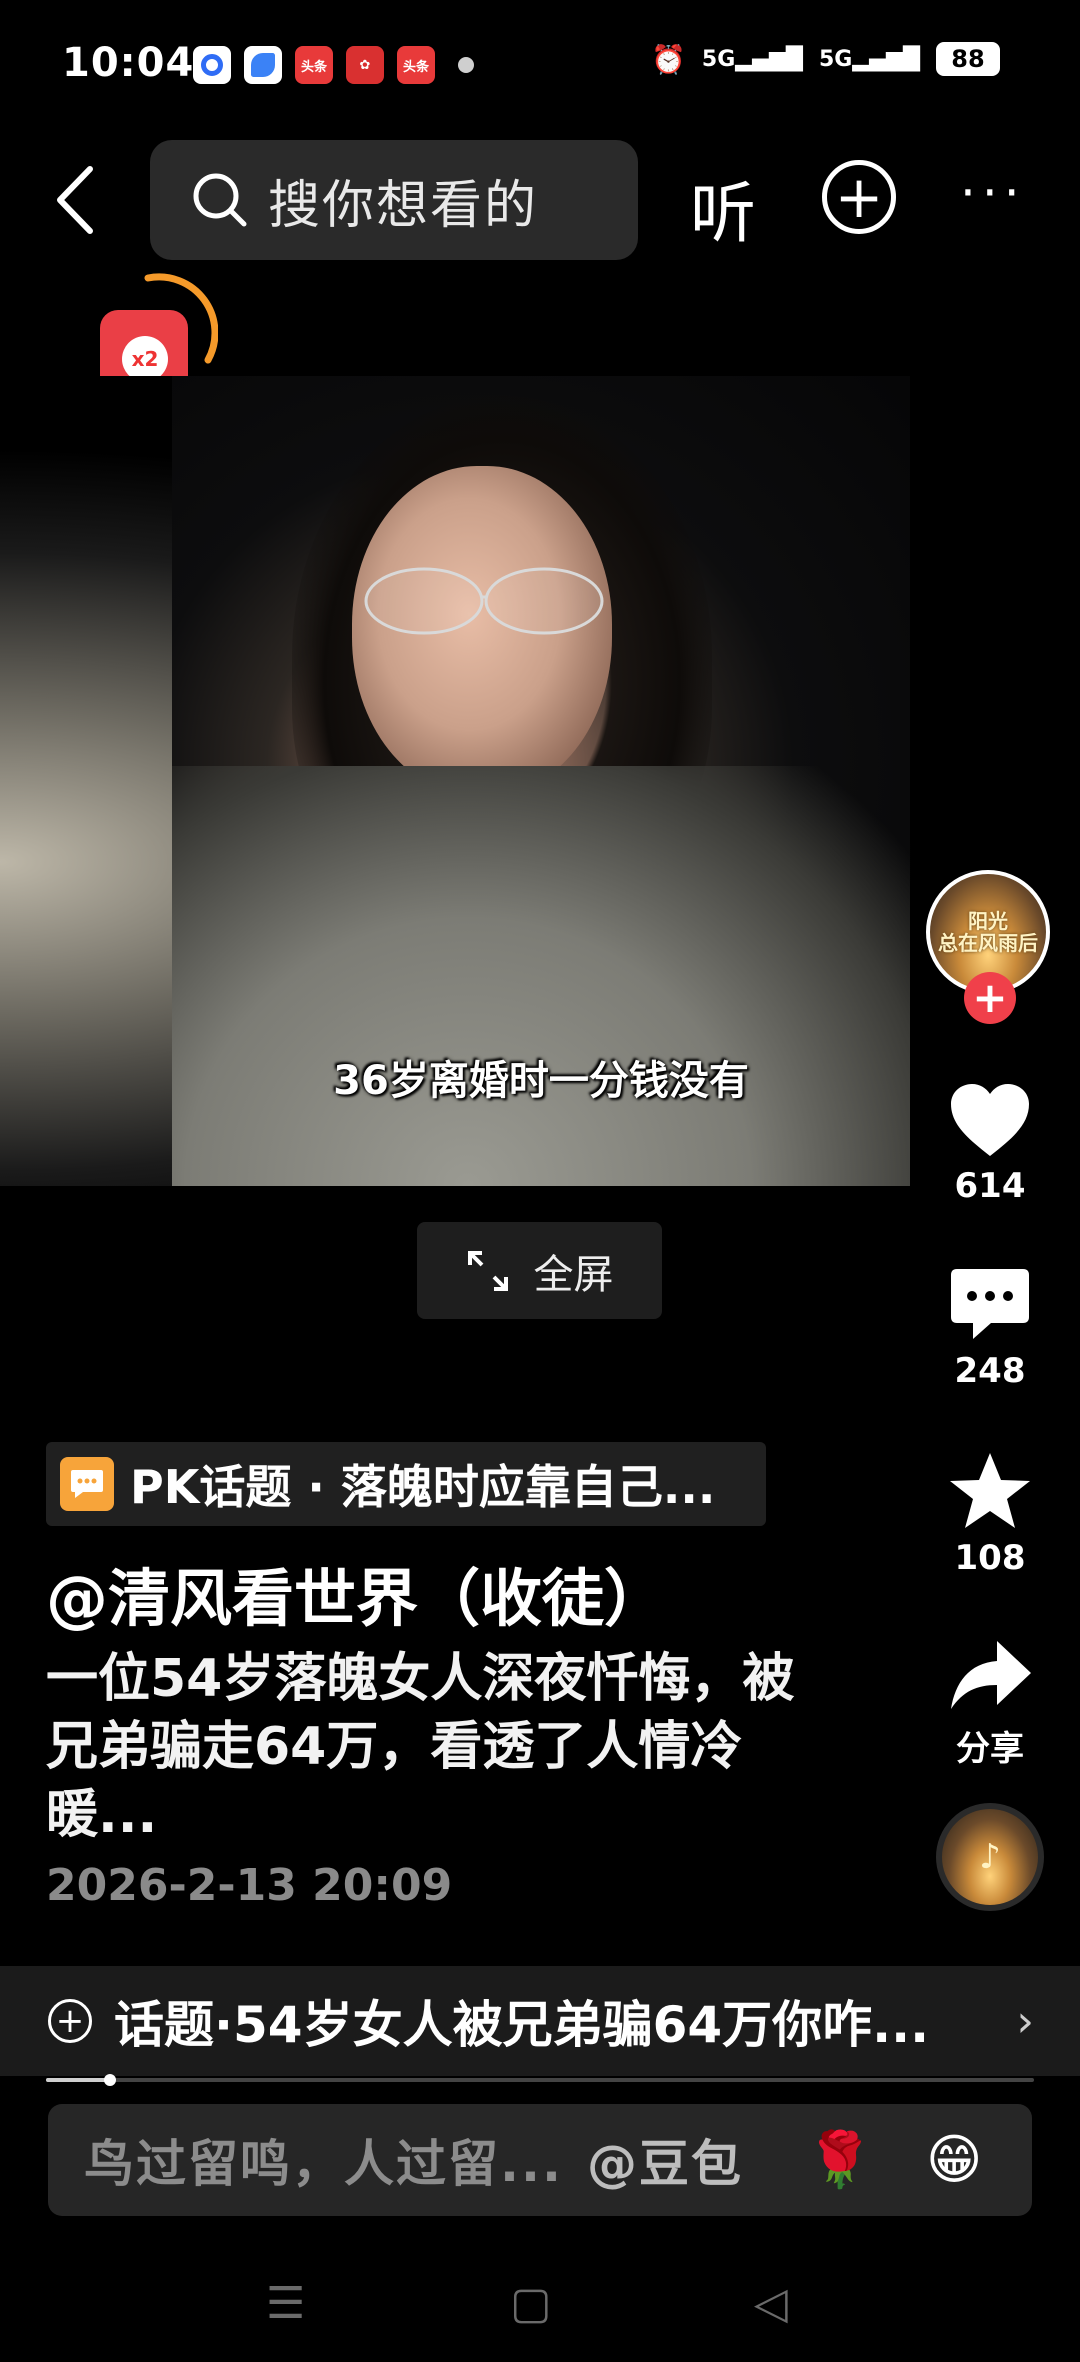 The height and width of the screenshot is (2362, 1080). Describe the element at coordinates (990, 1186) in the screenshot. I see `like-count: 614` at that location.